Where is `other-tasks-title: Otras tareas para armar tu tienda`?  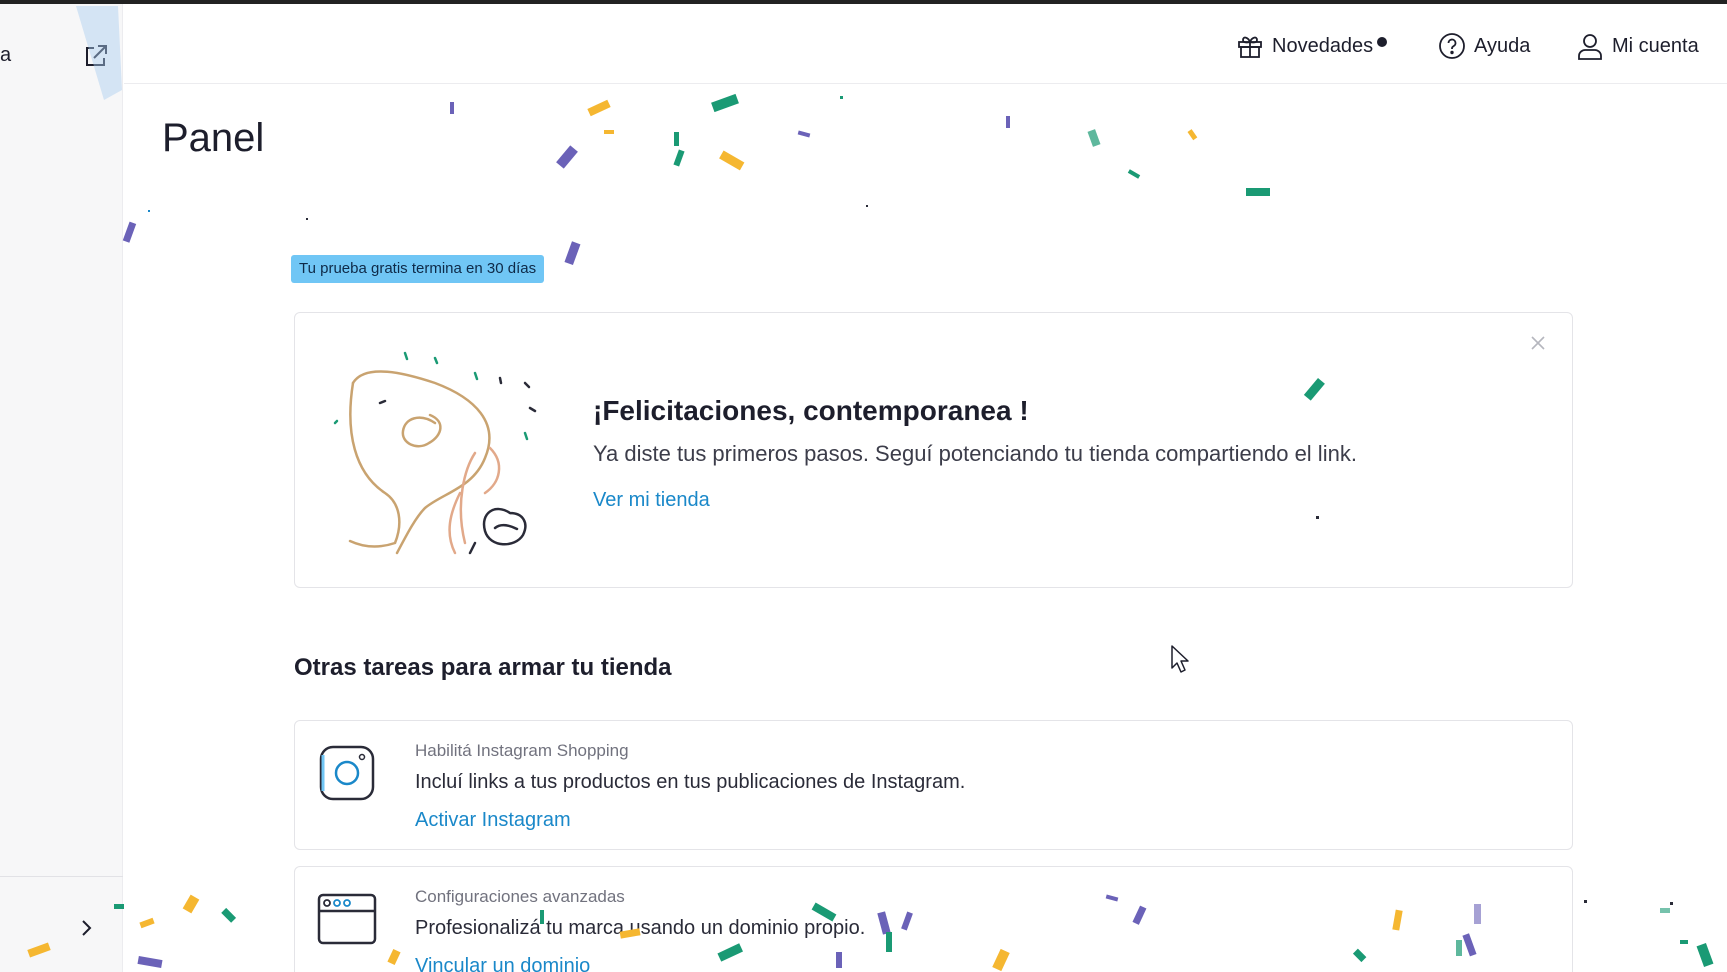
other-tasks-title: Otras tareas para armar tu tienda is located at coordinates (483, 667).